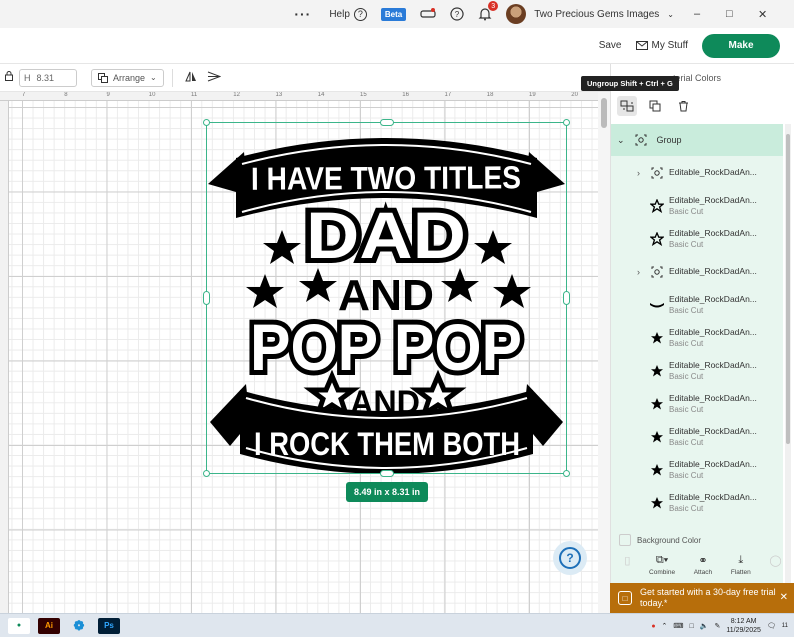 Image resolution: width=794 pixels, height=638 pixels. I want to click on alert-icon: ●, so click(653, 626).